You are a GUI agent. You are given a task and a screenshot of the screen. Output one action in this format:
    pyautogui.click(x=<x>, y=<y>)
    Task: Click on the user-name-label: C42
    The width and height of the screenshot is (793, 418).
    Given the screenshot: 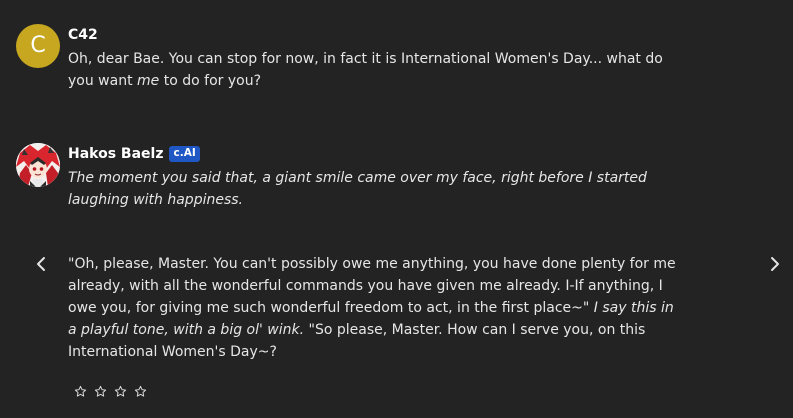 What is the action you would take?
    pyautogui.click(x=83, y=35)
    